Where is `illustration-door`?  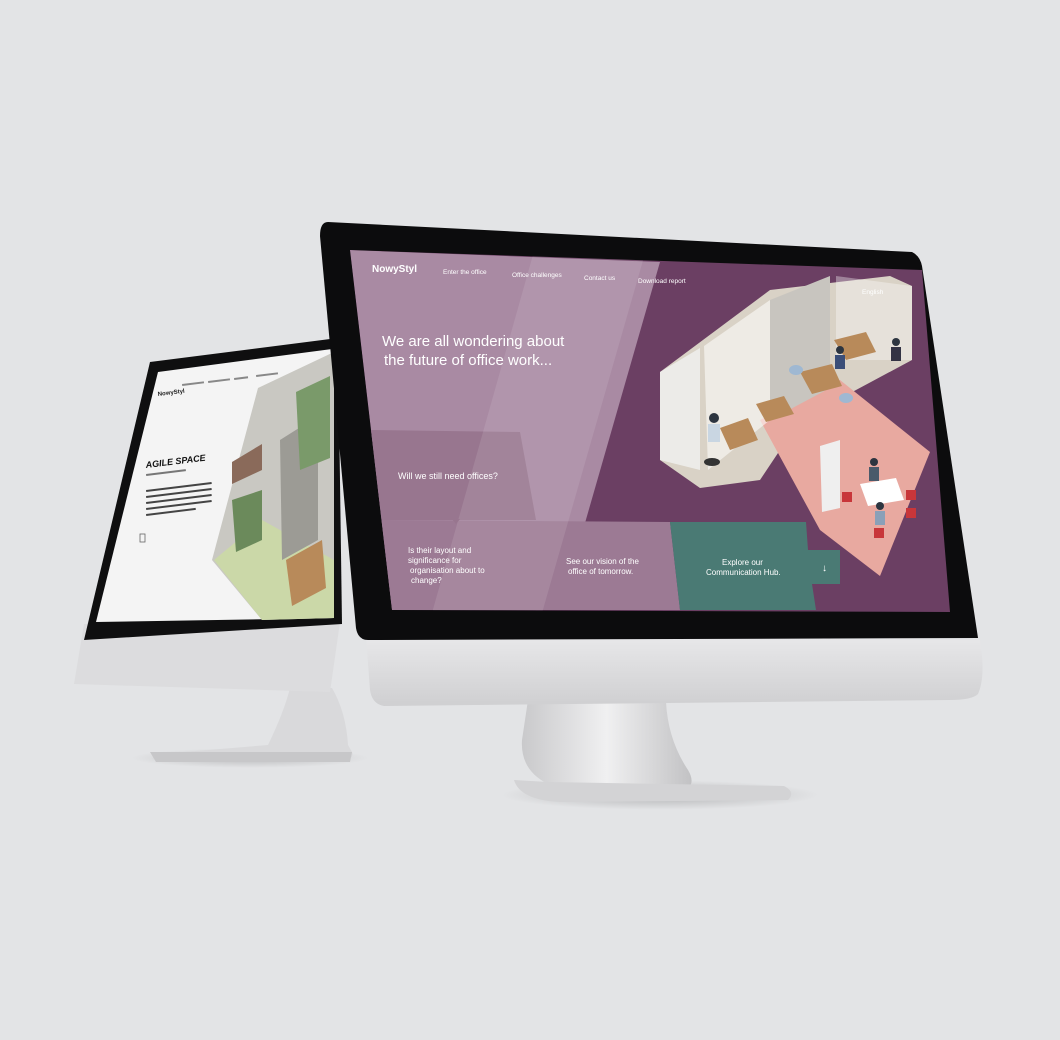 illustration-door is located at coordinates (830, 476).